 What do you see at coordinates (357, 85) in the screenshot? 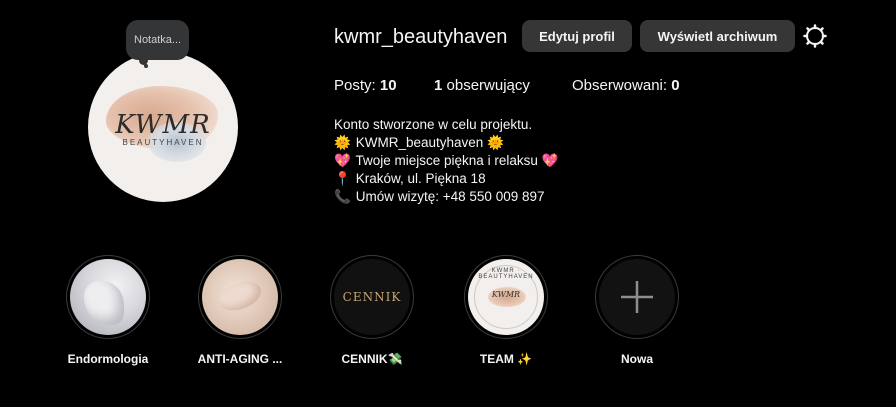
I see `posts-label: Posty:` at bounding box center [357, 85].